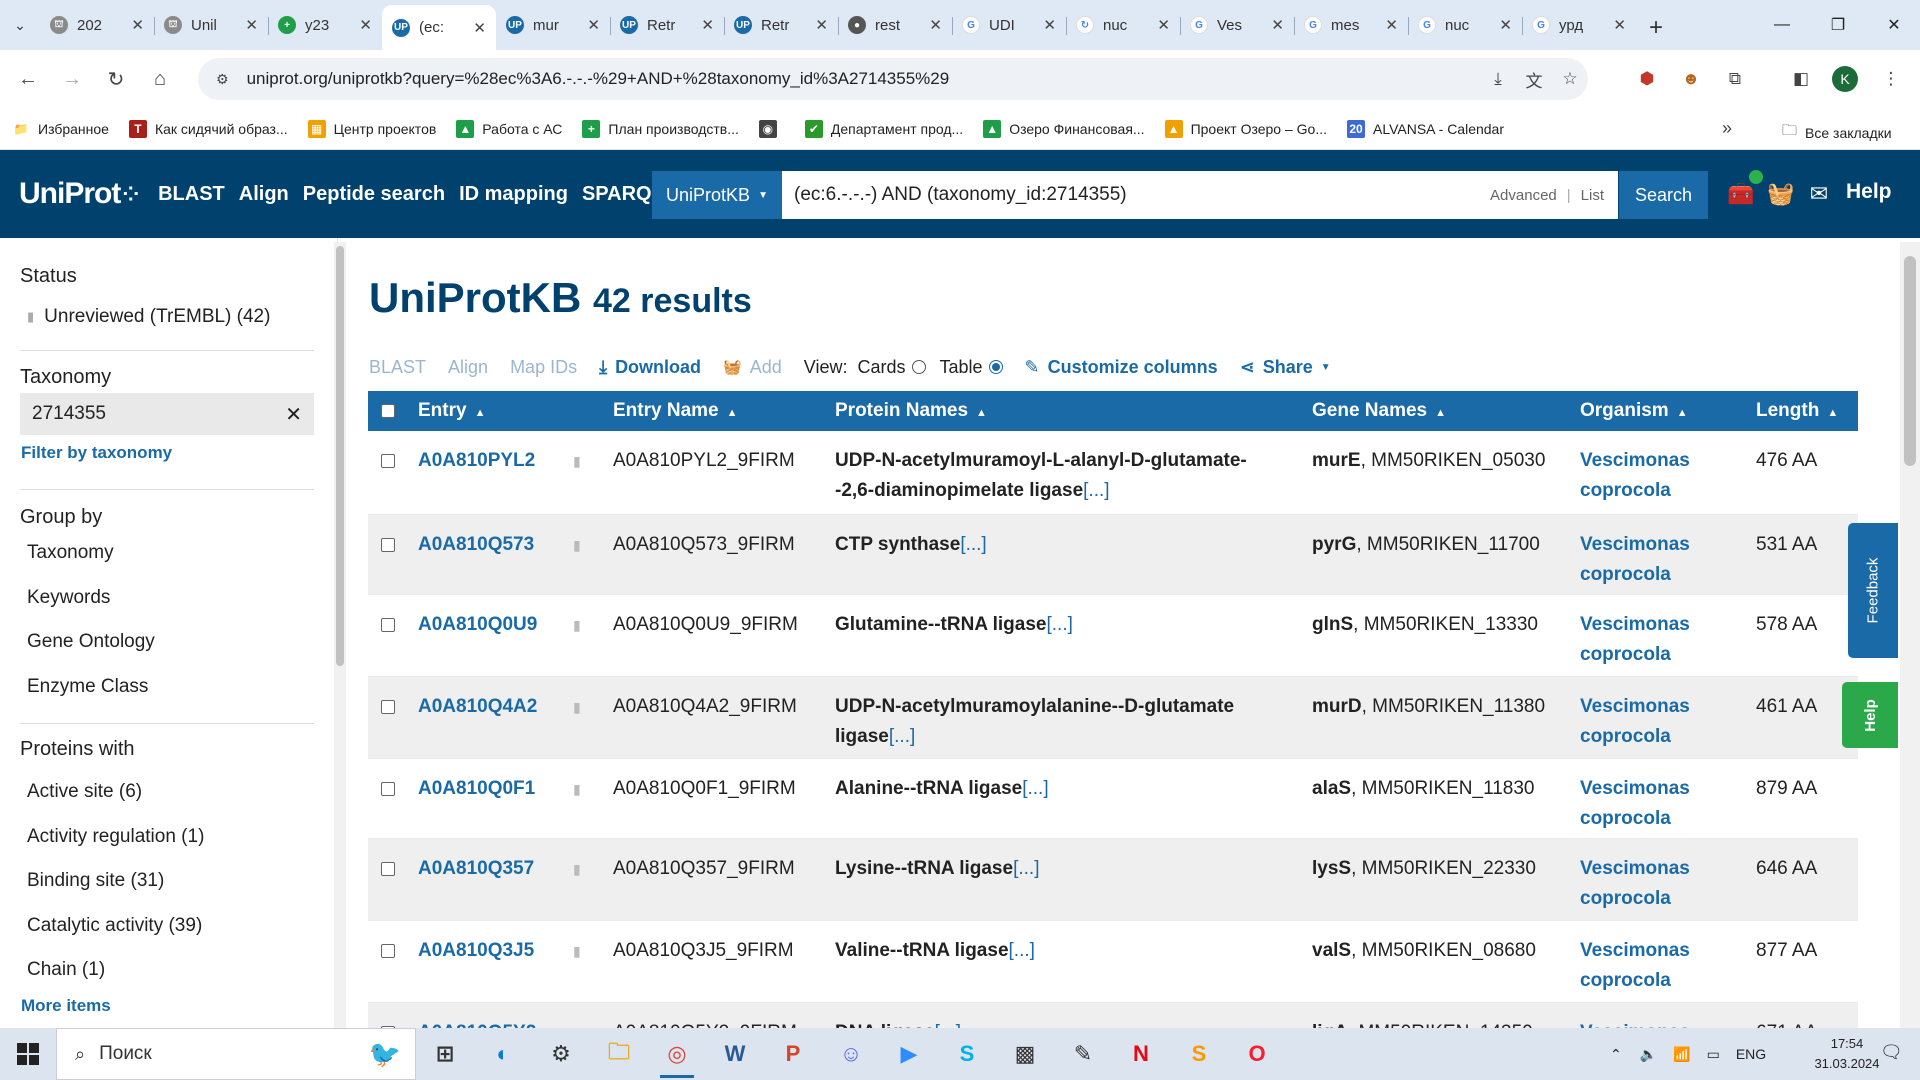 The height and width of the screenshot is (1080, 1920). Describe the element at coordinates (967, 1054) in the screenshot. I see `skype-icon: S` at that location.